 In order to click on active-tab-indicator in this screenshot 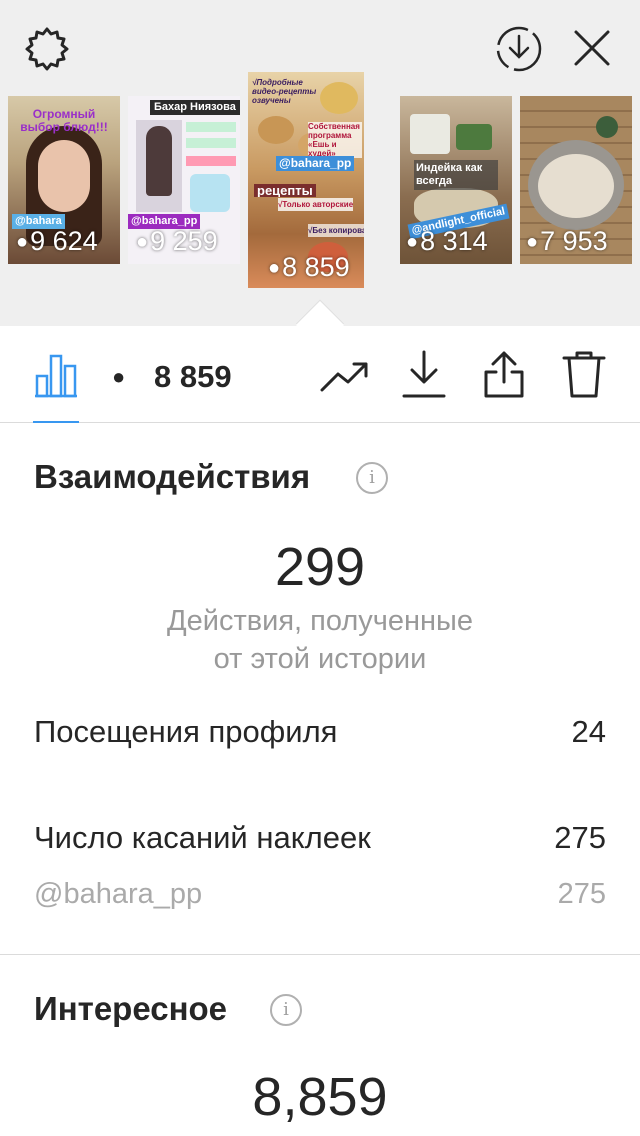, I will do `click(56, 422)`.